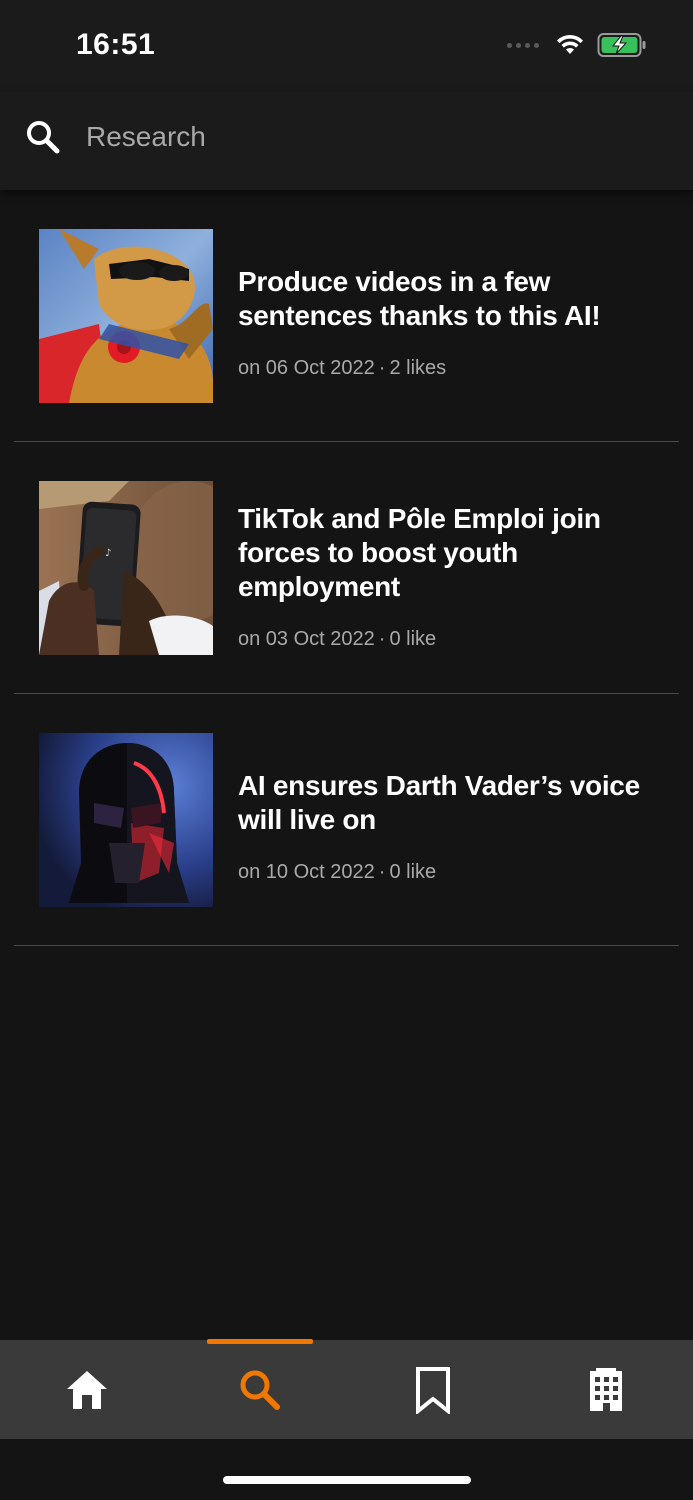 This screenshot has width=693, height=1500. What do you see at coordinates (346, 46) in the screenshot?
I see `status-bar: 16:51` at bounding box center [346, 46].